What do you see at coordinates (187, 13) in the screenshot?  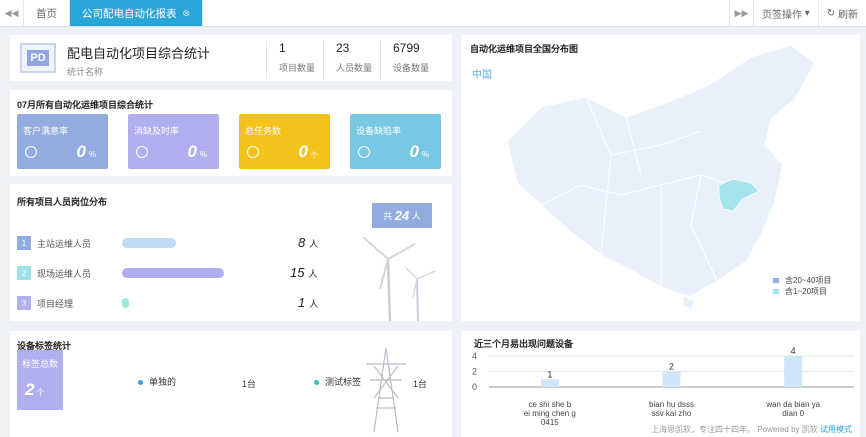 I see `close-icon: ⊗` at bounding box center [187, 13].